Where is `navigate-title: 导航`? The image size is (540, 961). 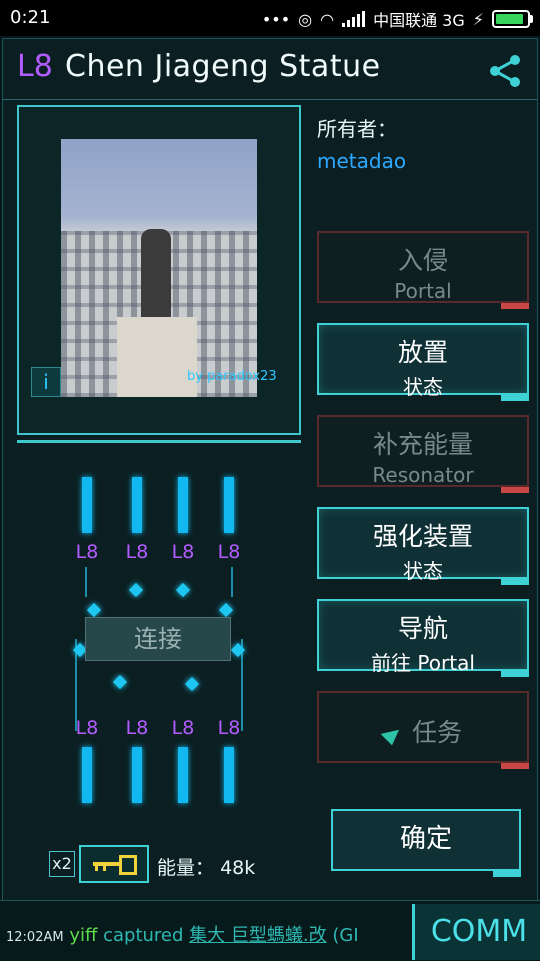 navigate-title: 导航 is located at coordinates (422, 628).